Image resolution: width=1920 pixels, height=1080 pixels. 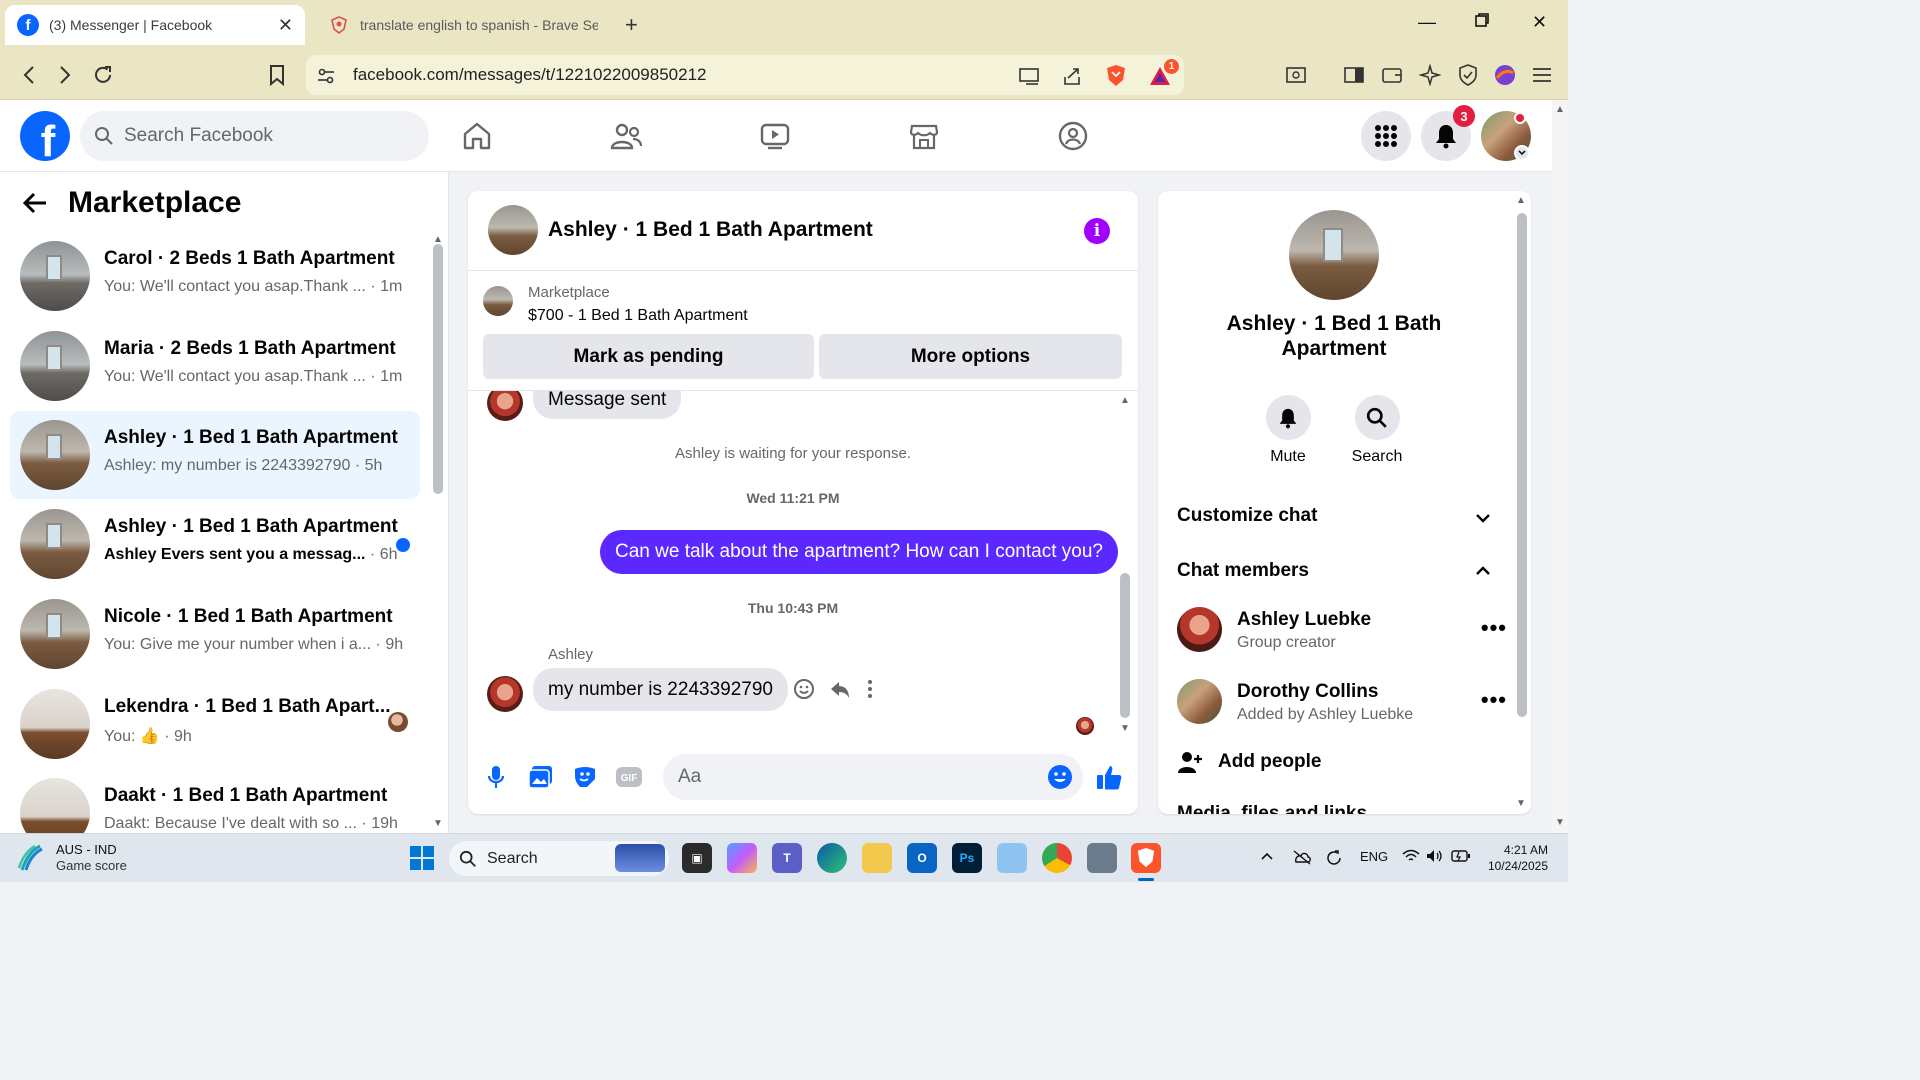 What do you see at coordinates (638, 316) in the screenshot?
I see `listing-price: $700 - 1 Bed 1 Bath Apartment` at bounding box center [638, 316].